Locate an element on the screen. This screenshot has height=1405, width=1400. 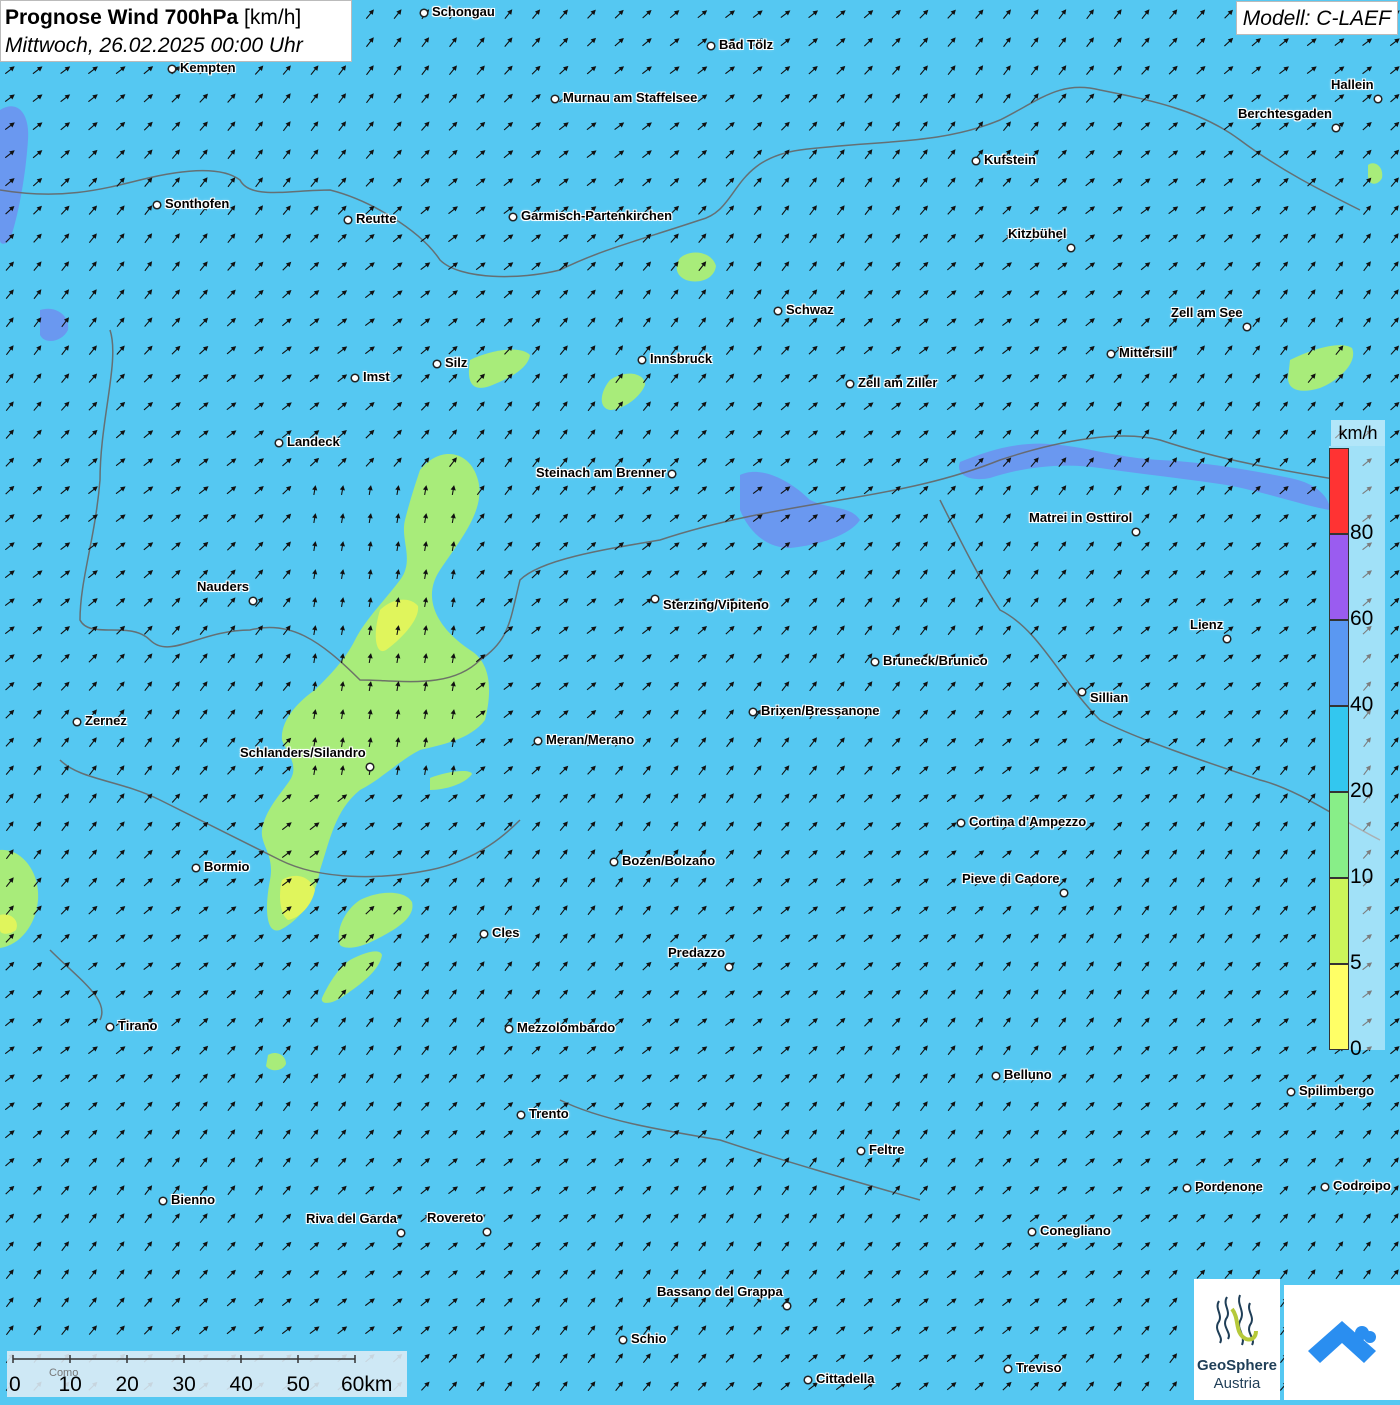
app-badge is located at coordinates (1342, 1342).